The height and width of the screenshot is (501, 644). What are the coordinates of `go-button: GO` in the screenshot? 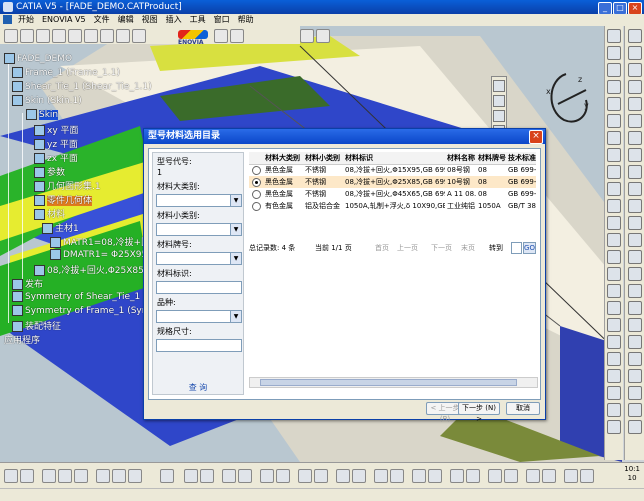 It's located at (529, 248).